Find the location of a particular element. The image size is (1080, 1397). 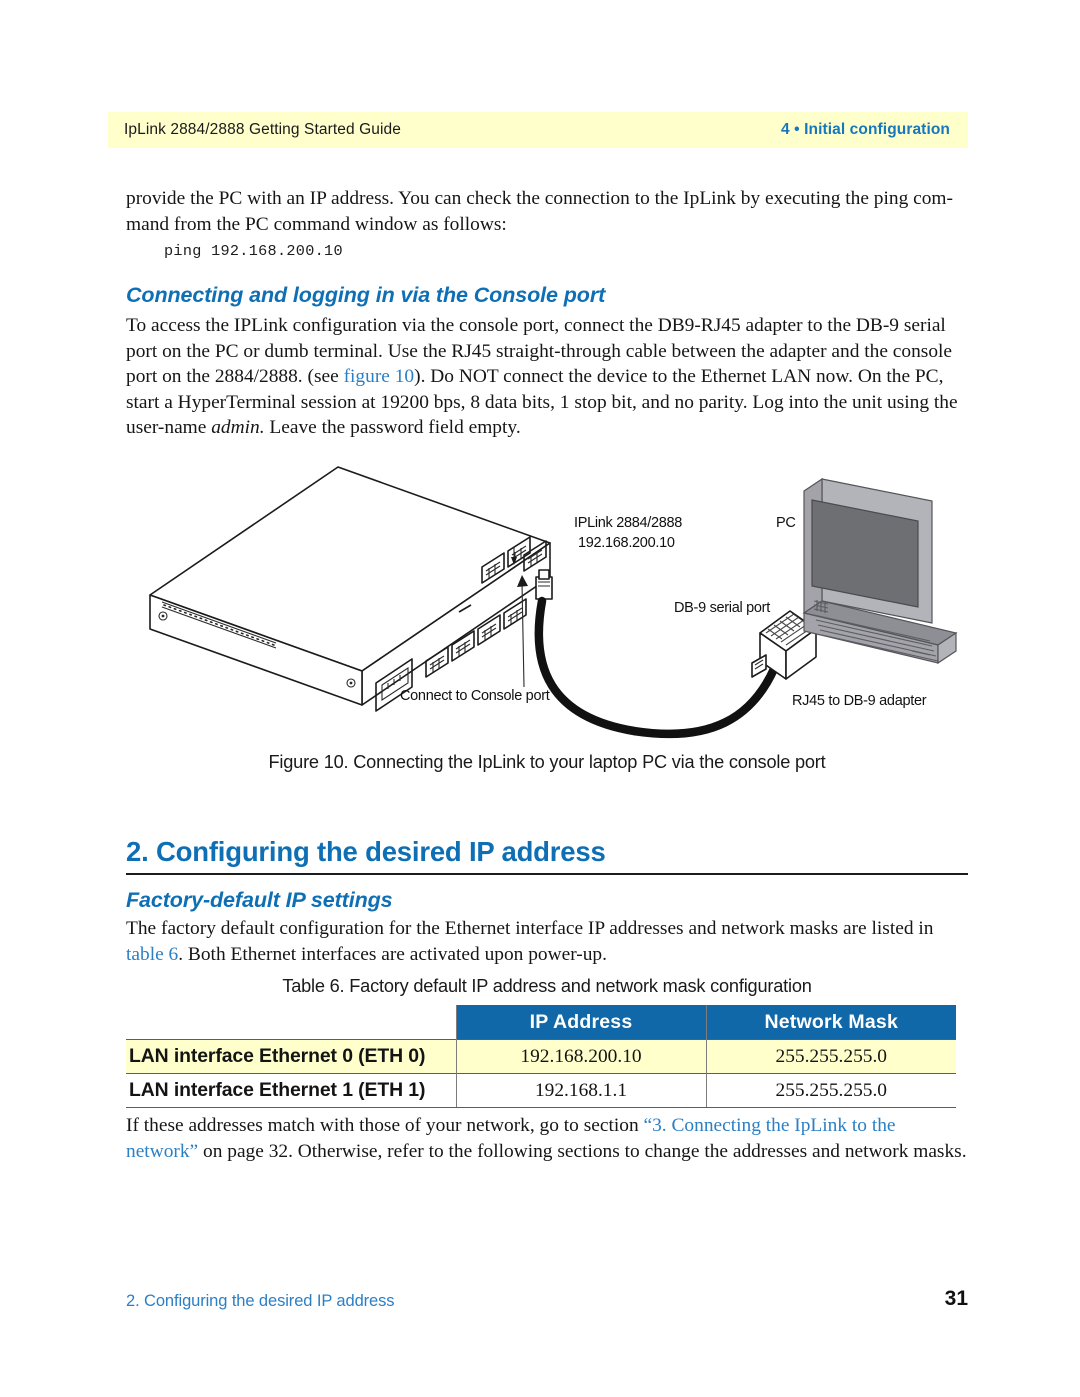

figure-10-link: figure 10 is located at coordinates (379, 376).